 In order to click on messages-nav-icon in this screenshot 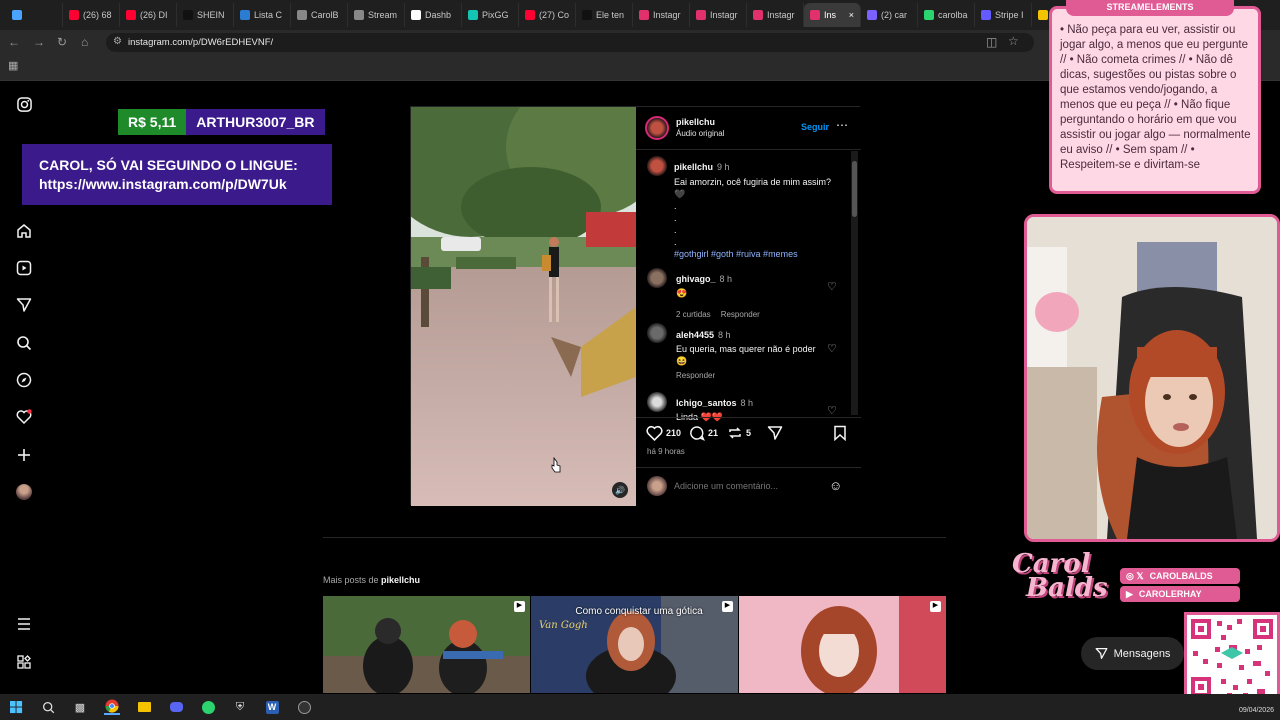, I will do `click(24, 305)`.